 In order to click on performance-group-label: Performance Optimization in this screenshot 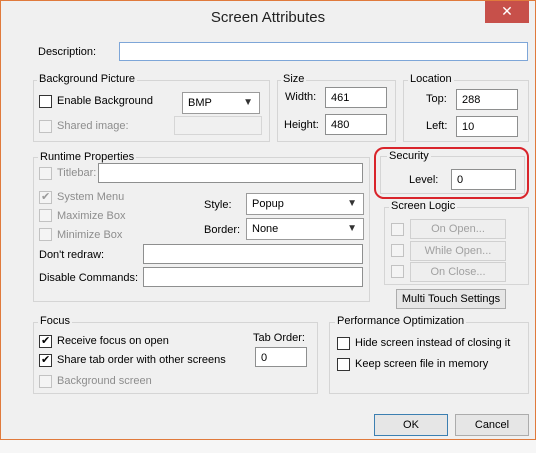, I will do `click(401, 321)`.